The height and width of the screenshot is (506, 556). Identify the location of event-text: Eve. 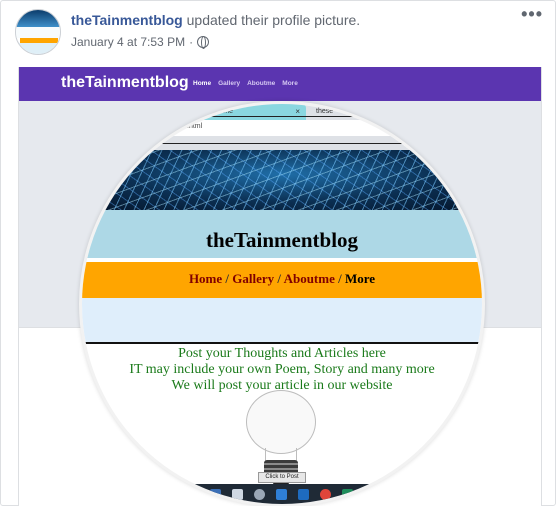
(160, 126).